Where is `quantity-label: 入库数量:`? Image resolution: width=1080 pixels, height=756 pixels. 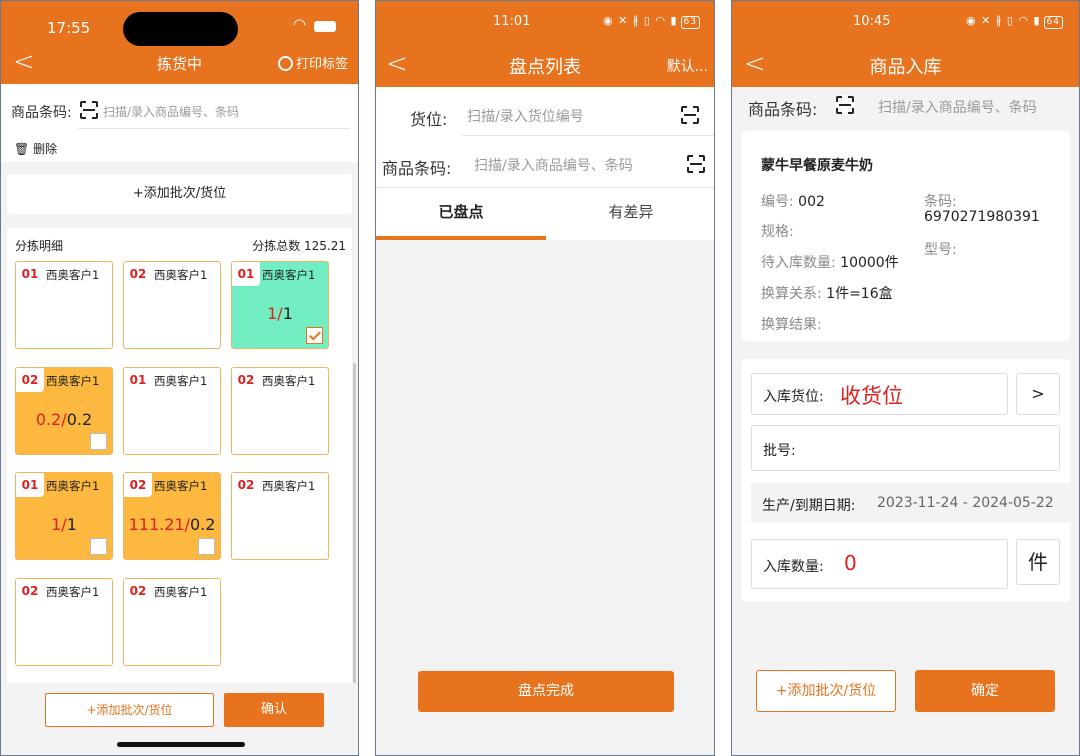 quantity-label: 入库数量: is located at coordinates (793, 567).